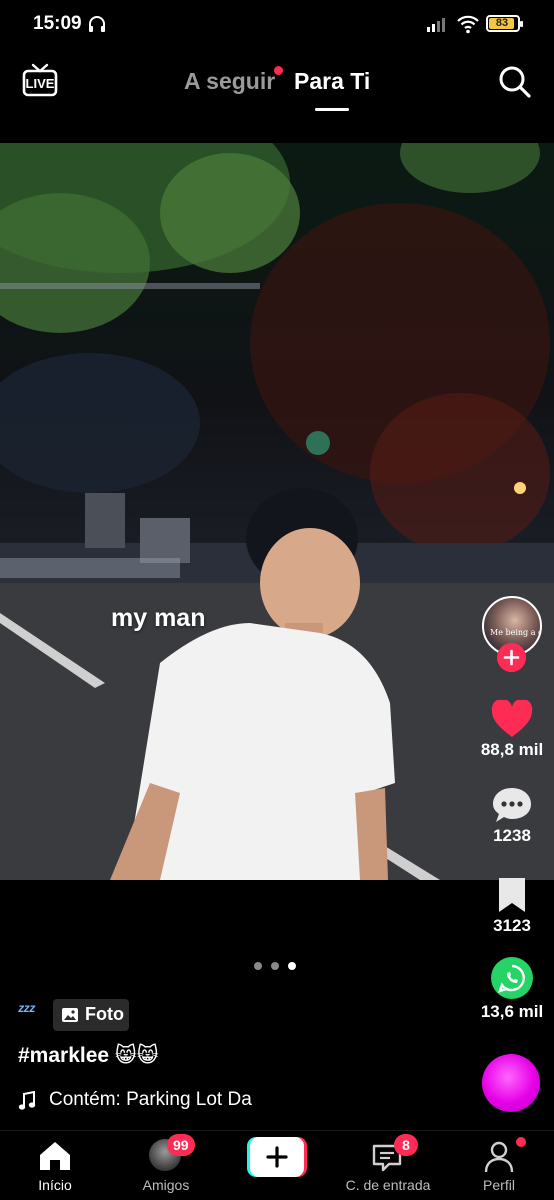  I want to click on nav-inbox: 8 C. de entrada, so click(388, 1165).